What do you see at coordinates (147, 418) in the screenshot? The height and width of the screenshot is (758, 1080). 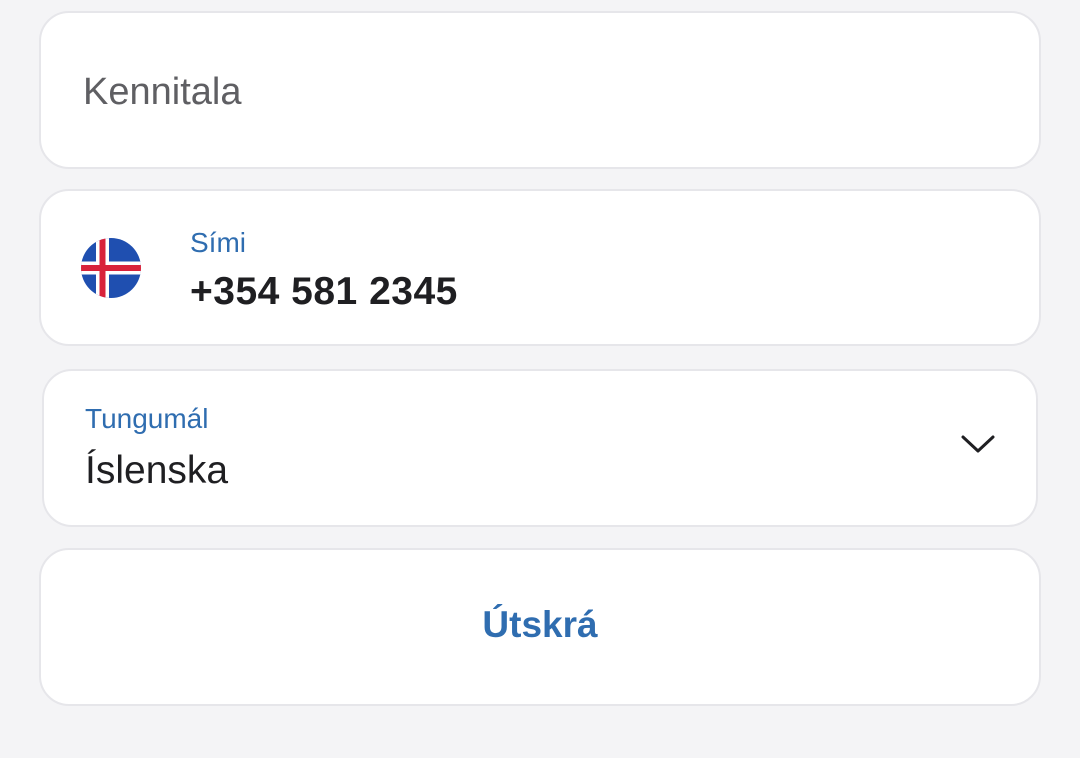 I see `language-label: Tungumál` at bounding box center [147, 418].